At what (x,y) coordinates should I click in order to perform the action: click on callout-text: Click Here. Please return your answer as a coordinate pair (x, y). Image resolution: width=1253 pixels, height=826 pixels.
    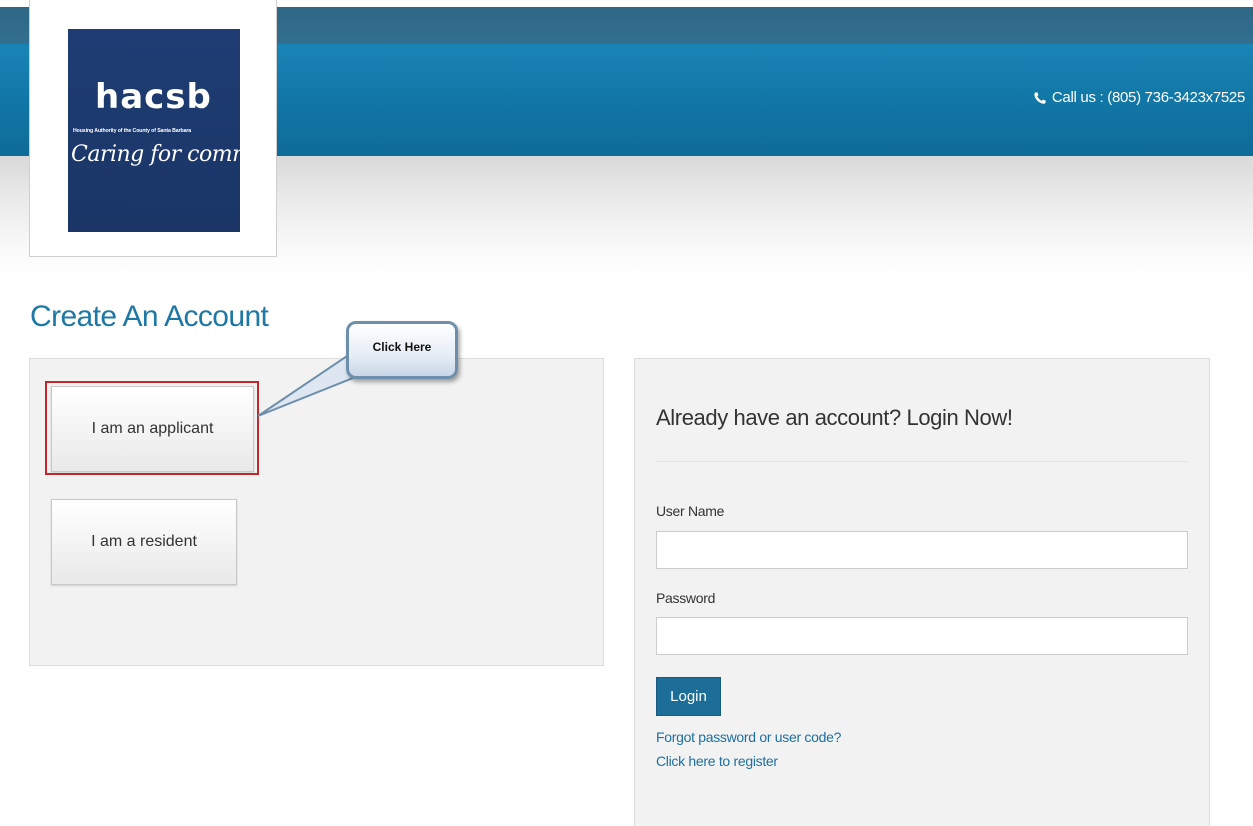
    Looking at the image, I should click on (402, 347).